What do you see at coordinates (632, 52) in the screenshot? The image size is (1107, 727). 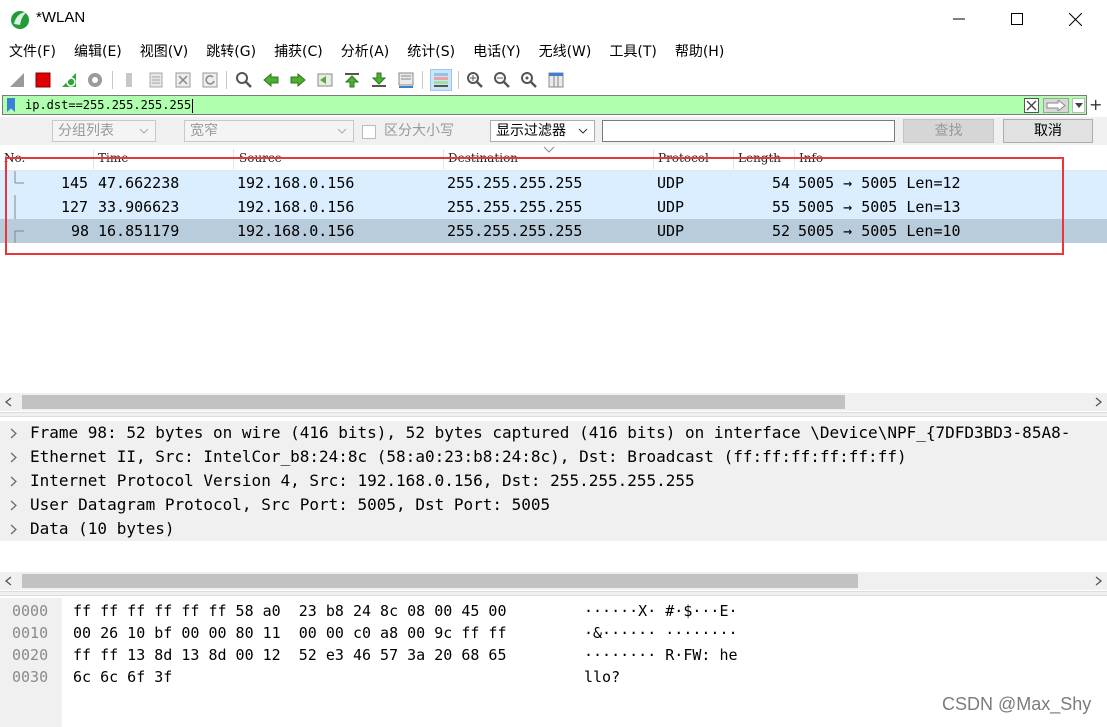 I see `menu-tools: 工具(T)` at bounding box center [632, 52].